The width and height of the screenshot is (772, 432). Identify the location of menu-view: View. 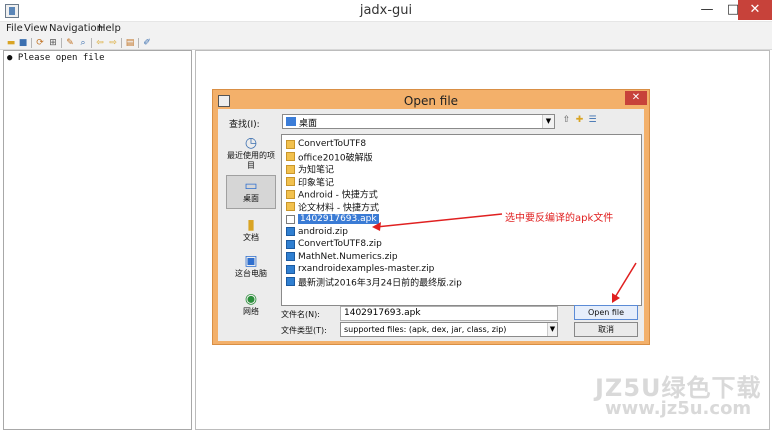
(36, 28).